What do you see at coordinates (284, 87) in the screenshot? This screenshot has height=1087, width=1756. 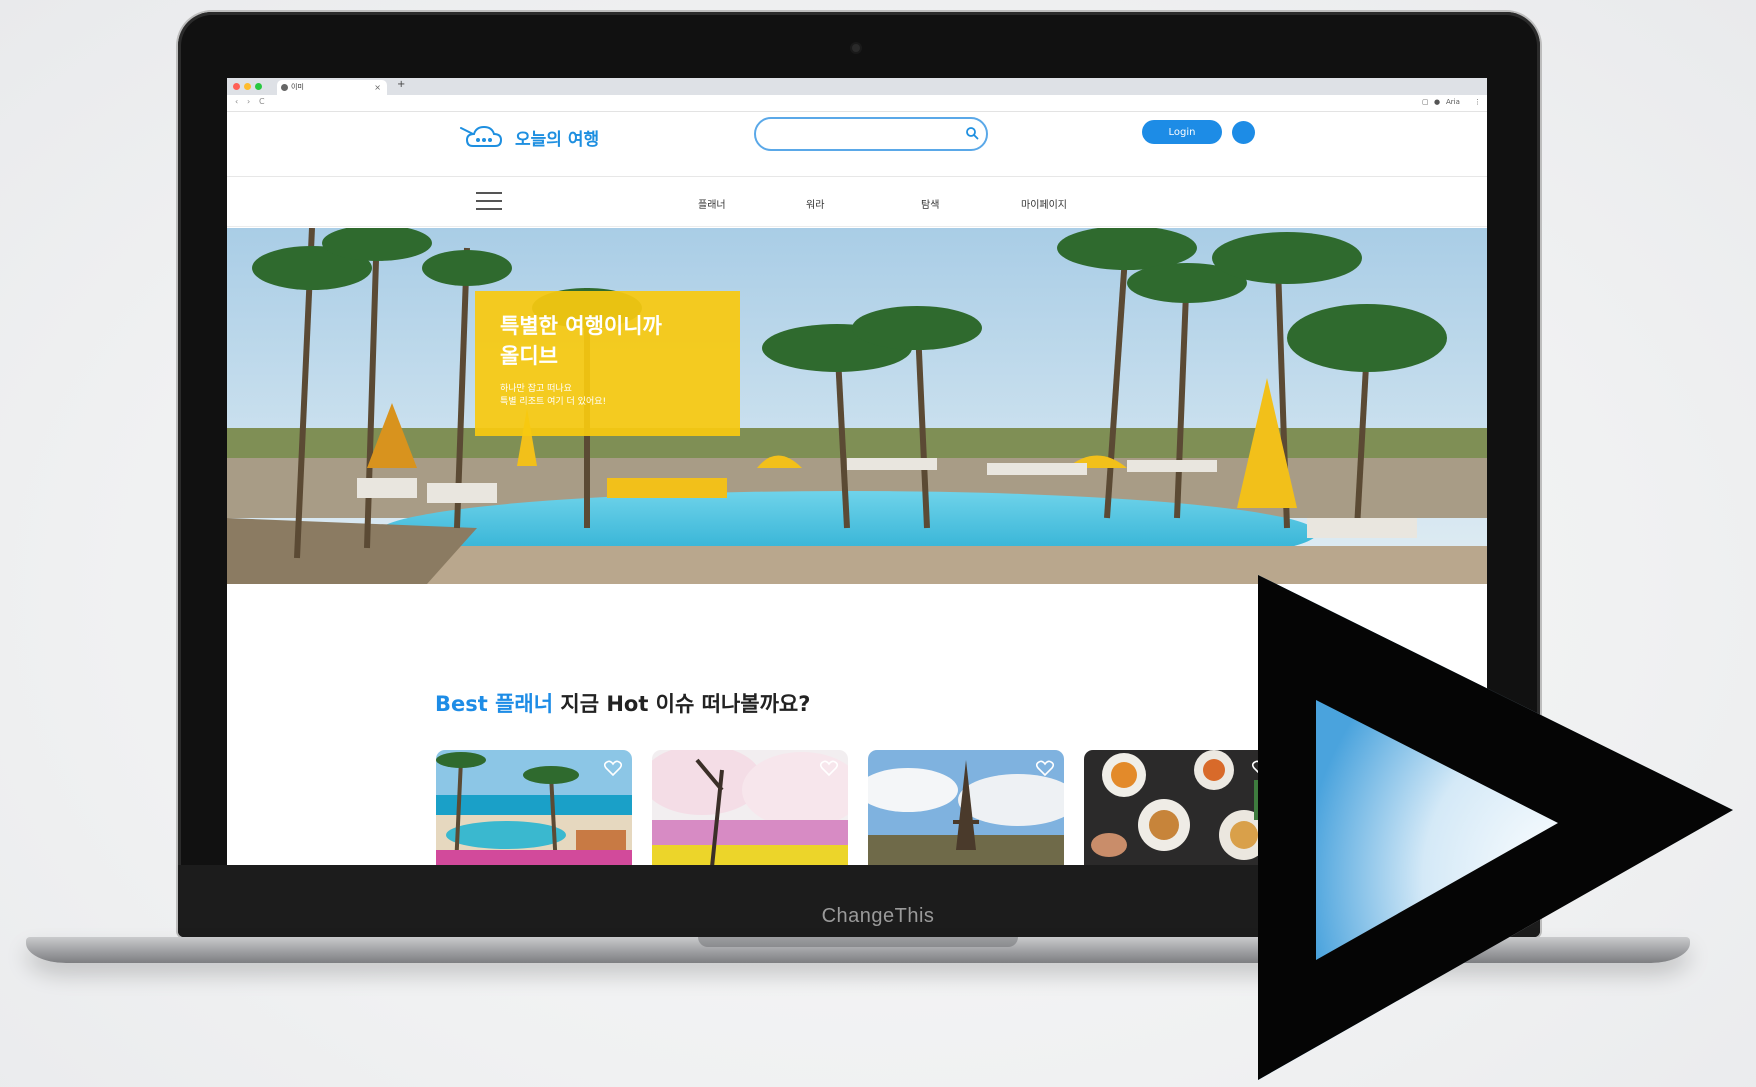 I see `tab-favicon-icon` at bounding box center [284, 87].